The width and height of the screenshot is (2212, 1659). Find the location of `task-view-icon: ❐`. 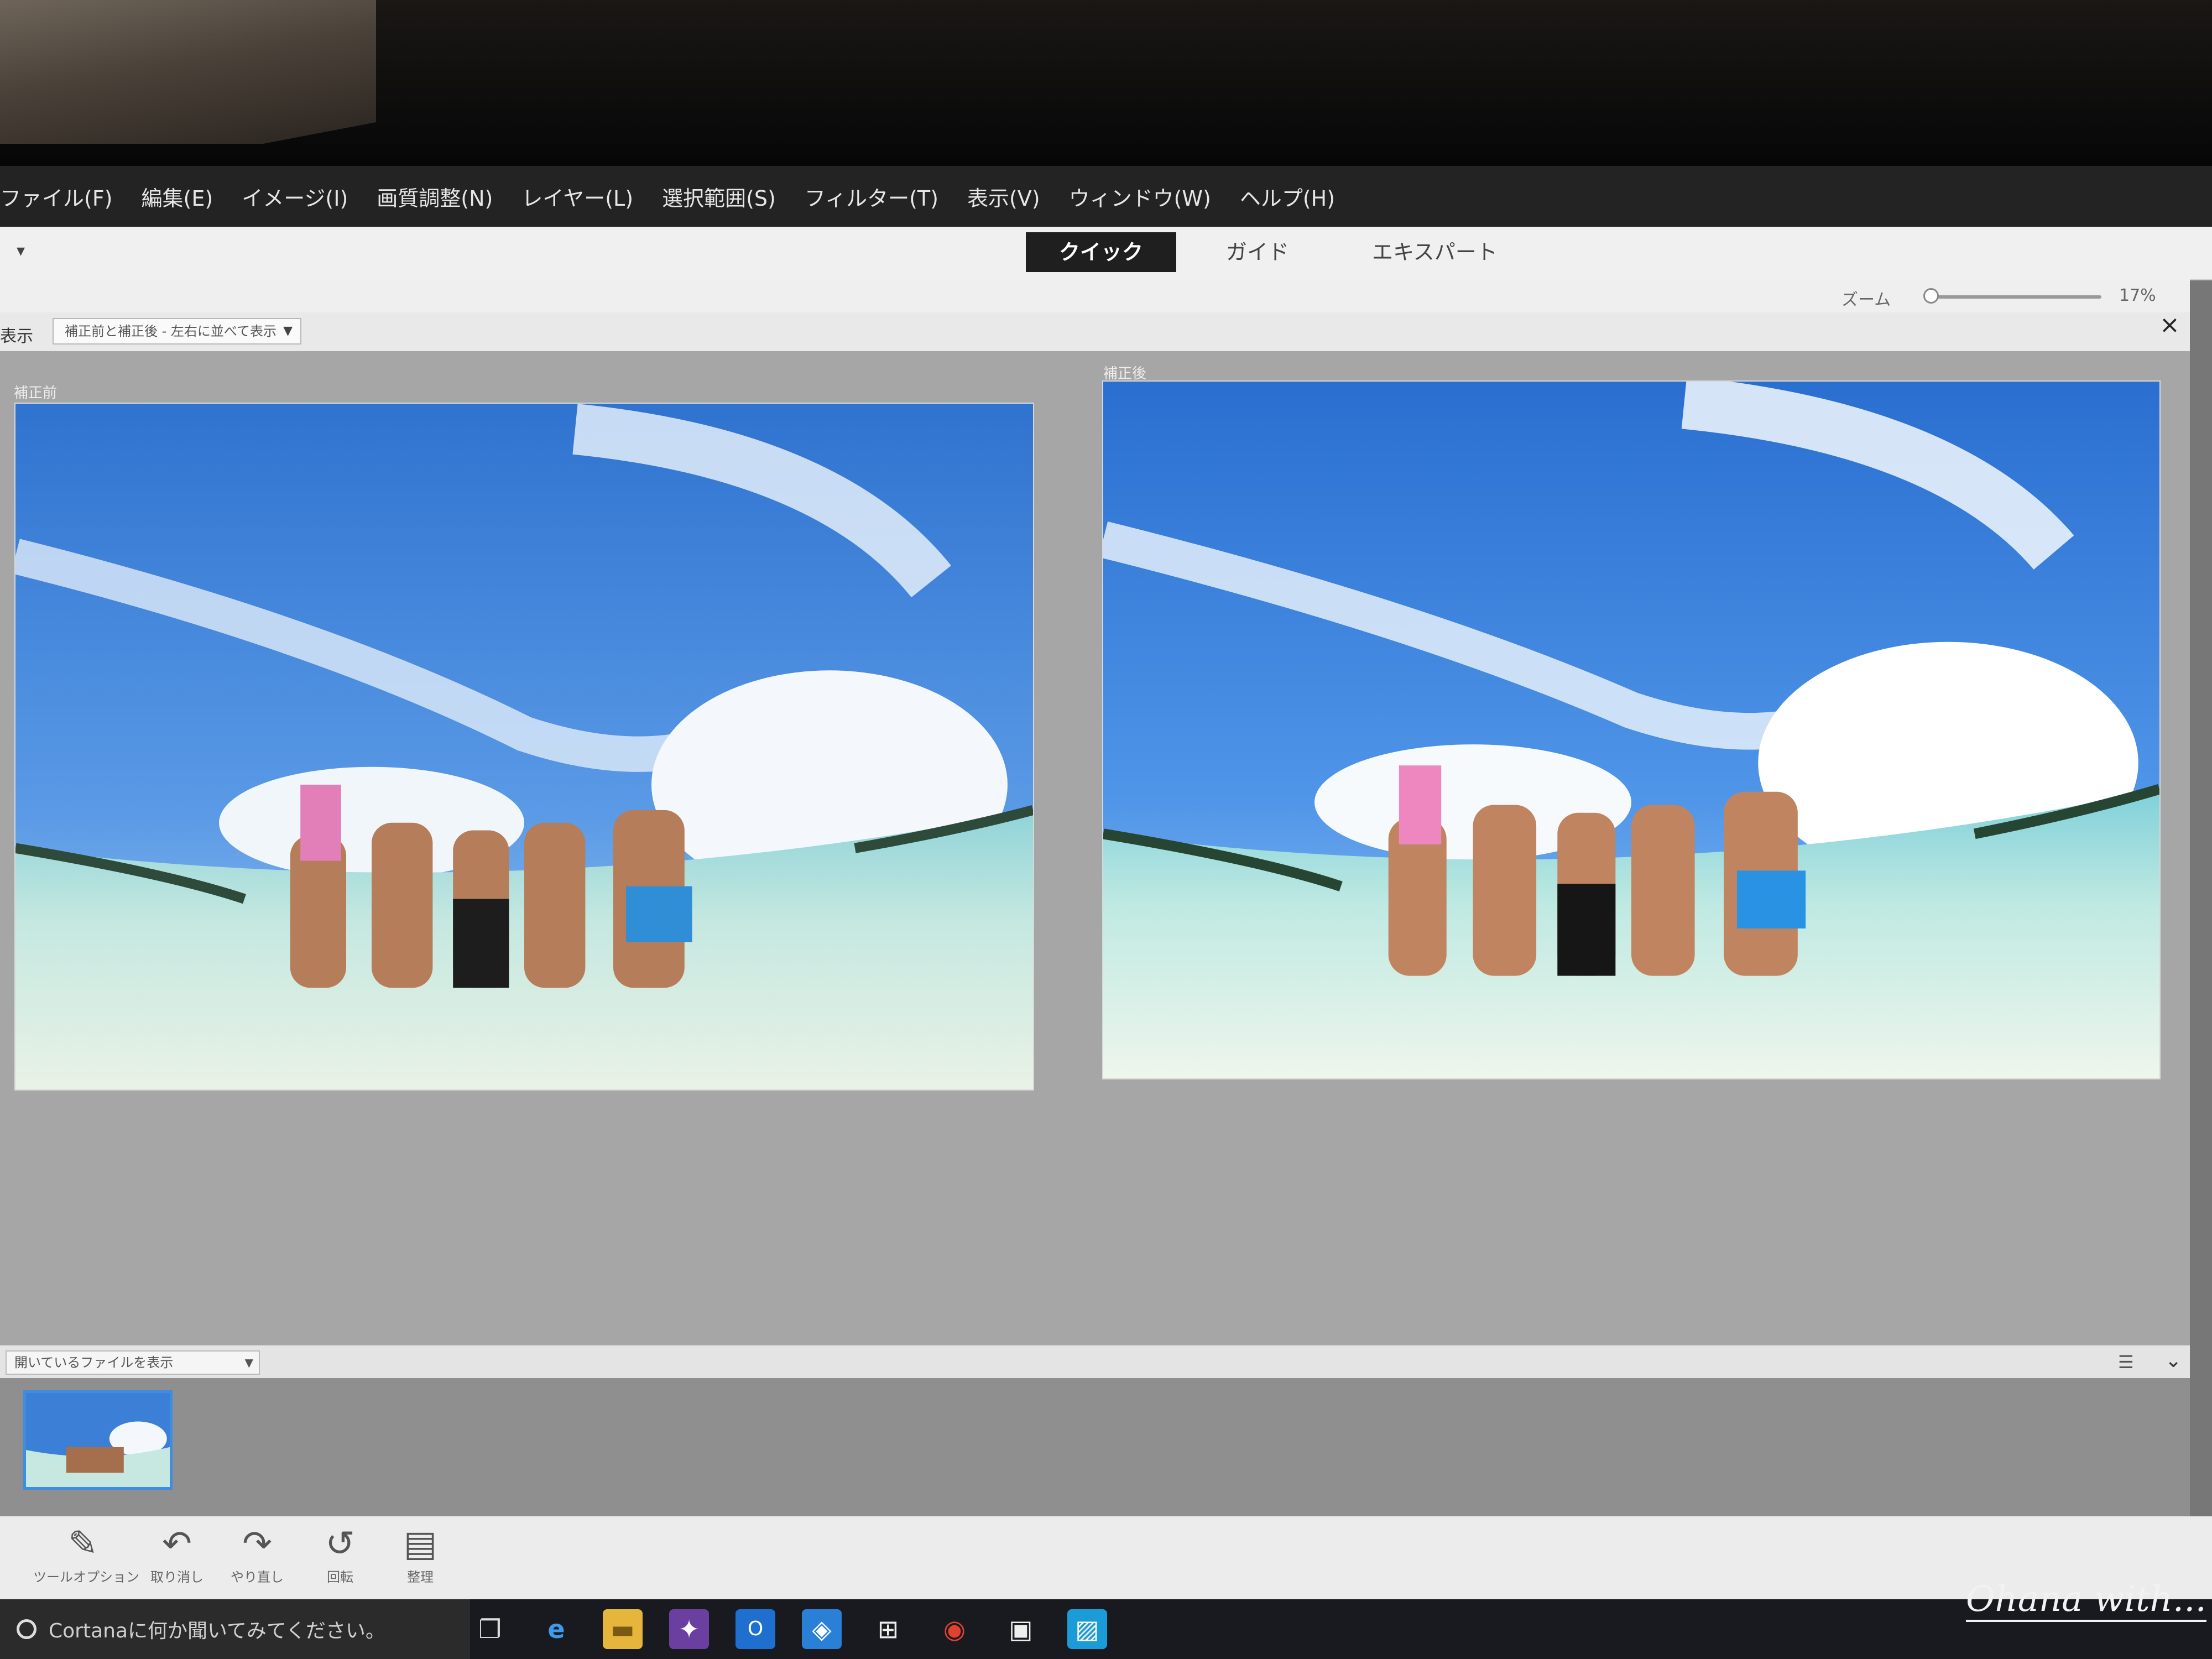

task-view-icon: ❐ is located at coordinates (490, 1629).